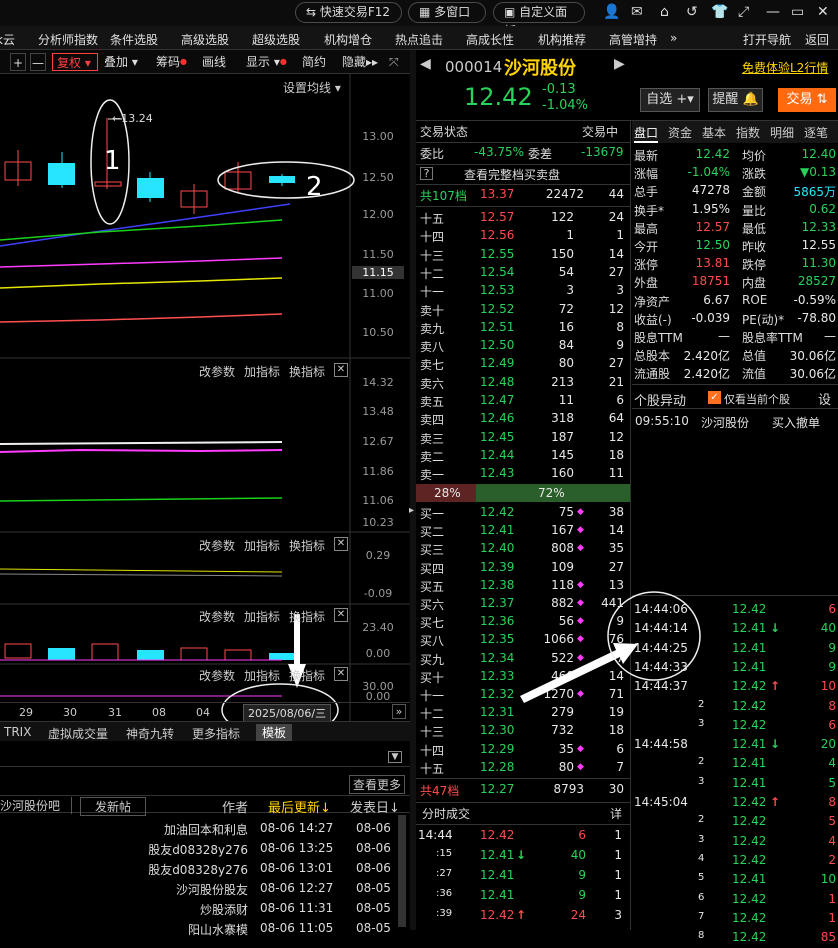  What do you see at coordinates (633, 39) in the screenshot?
I see `menu-item-exec-increase: 高管增持` at bounding box center [633, 39].